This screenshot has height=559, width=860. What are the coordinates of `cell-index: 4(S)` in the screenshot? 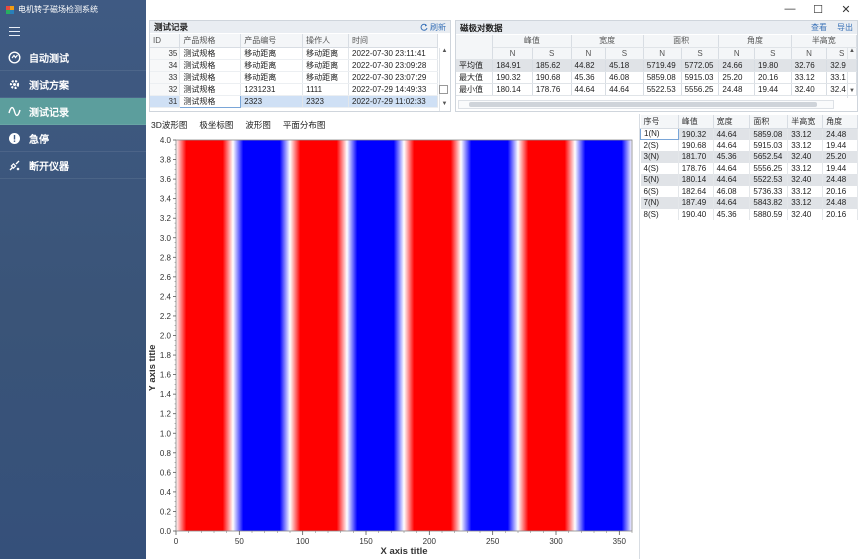 It's located at (659, 168).